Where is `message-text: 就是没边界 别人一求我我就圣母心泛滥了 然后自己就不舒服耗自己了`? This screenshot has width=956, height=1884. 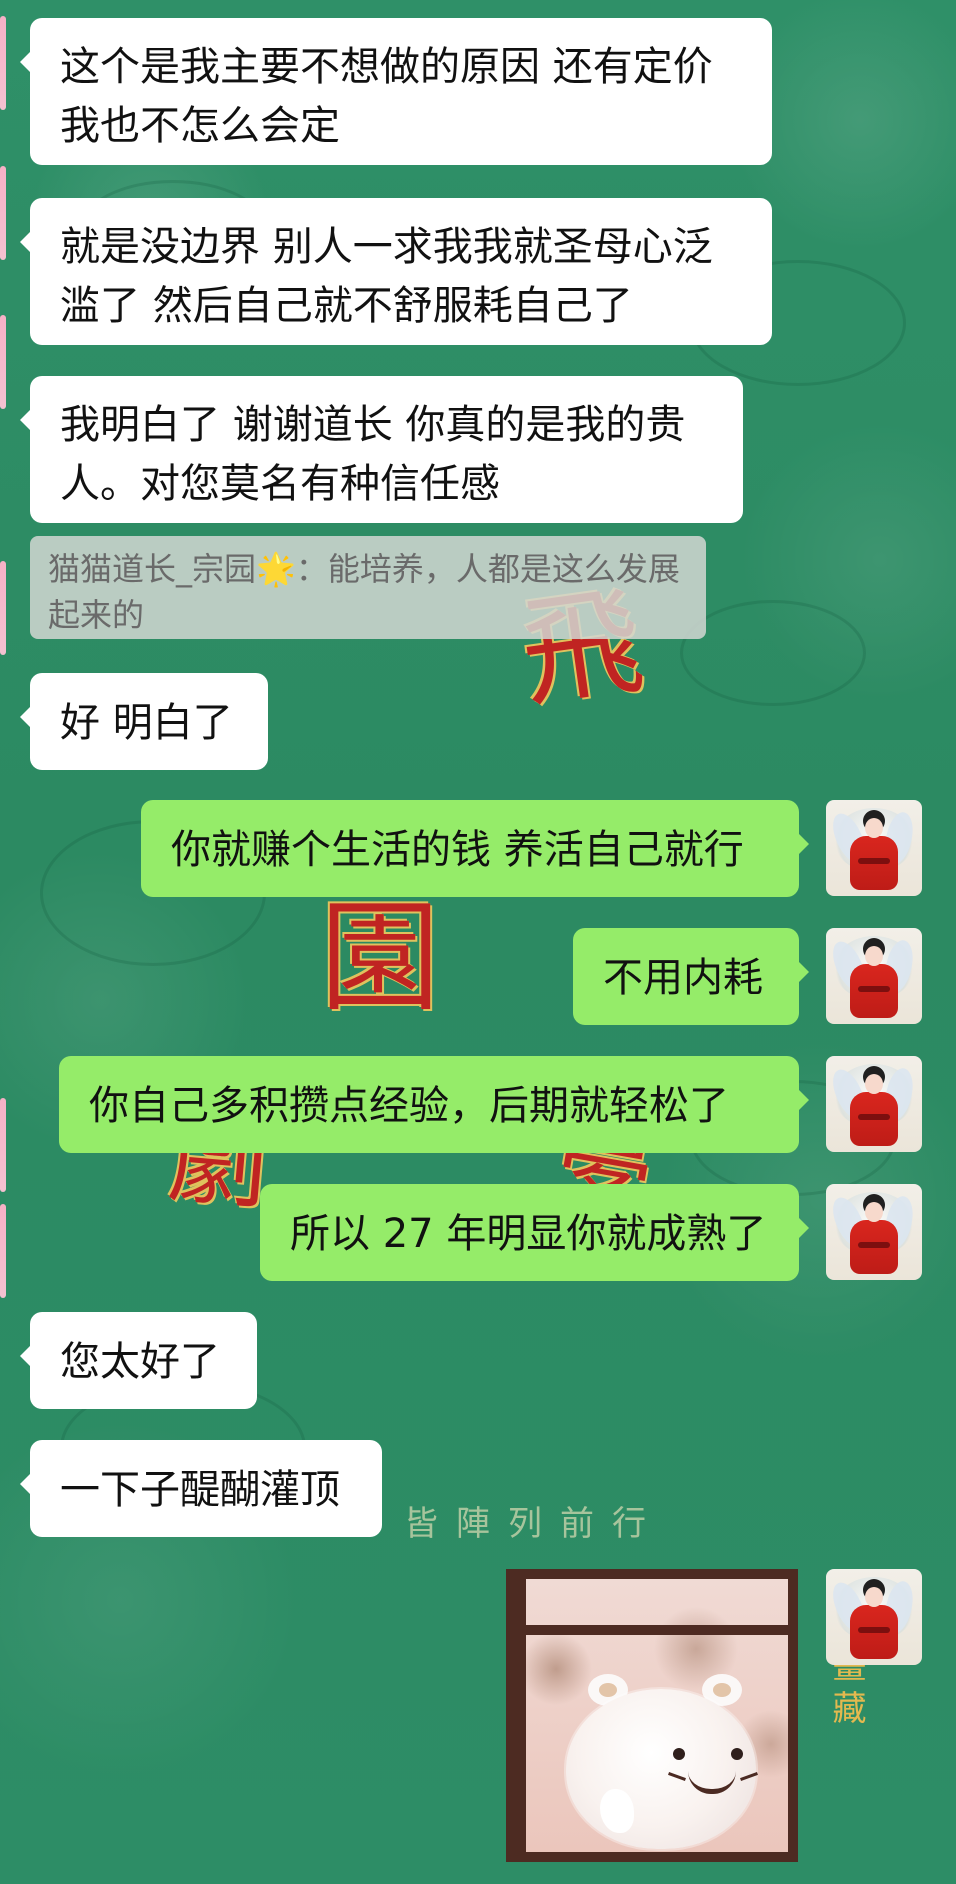
message-text: 就是没边界 别人一求我我就圣母心泛滥了 然后自己就不舒服耗自己了 is located at coordinates (386, 277).